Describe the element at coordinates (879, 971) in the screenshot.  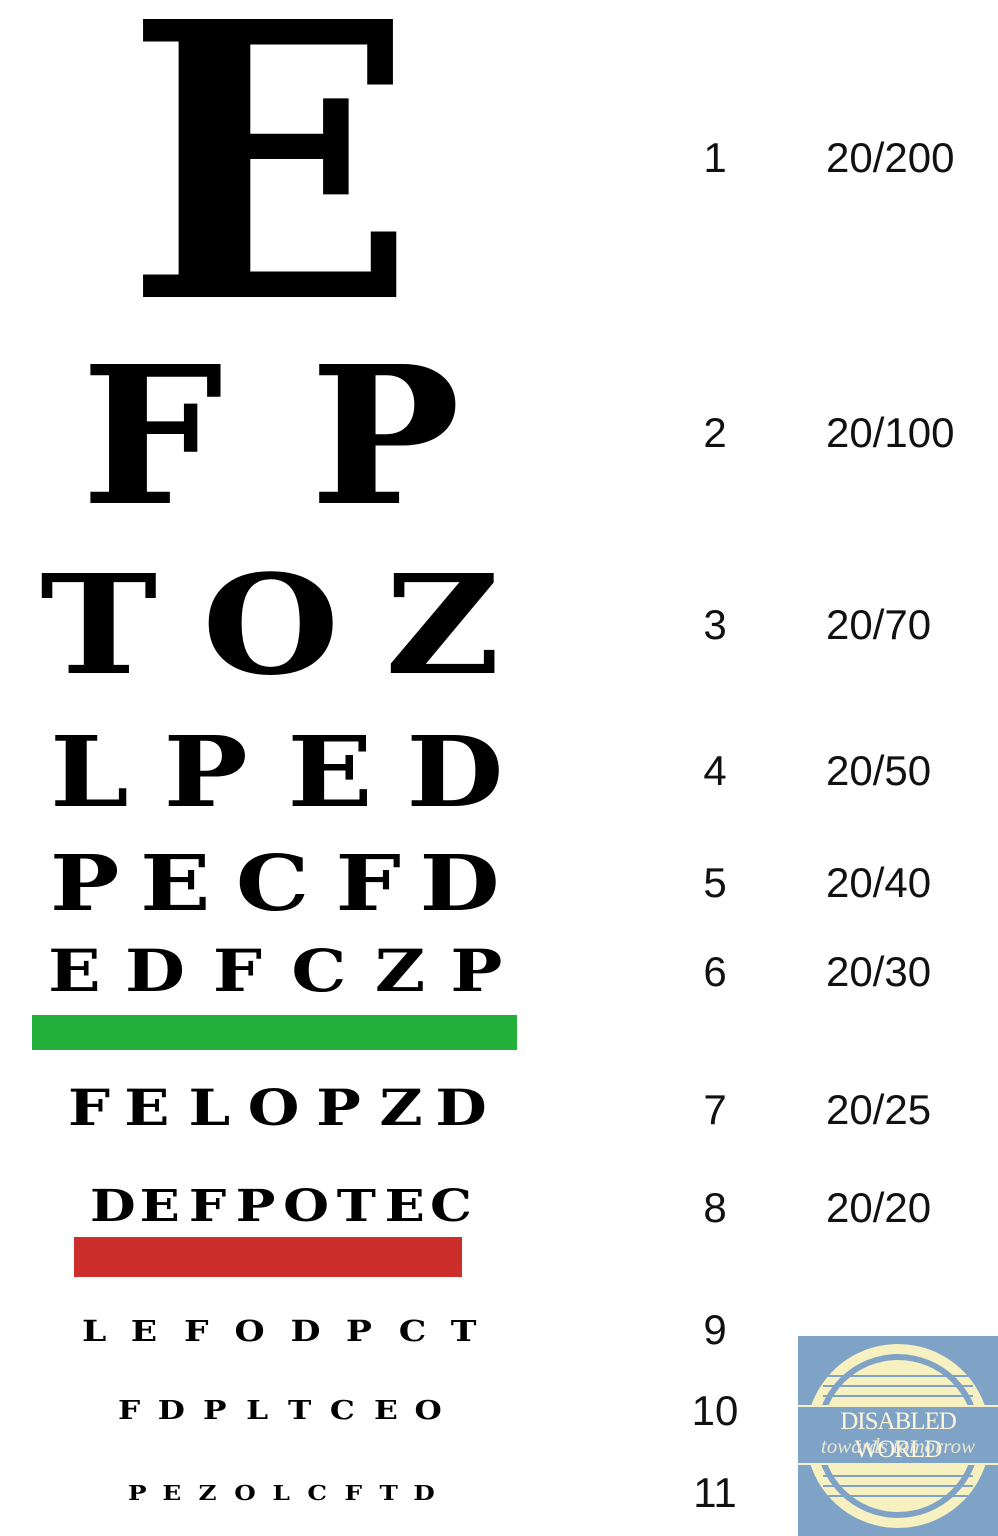
I see `acuity-label: 20/30` at that location.